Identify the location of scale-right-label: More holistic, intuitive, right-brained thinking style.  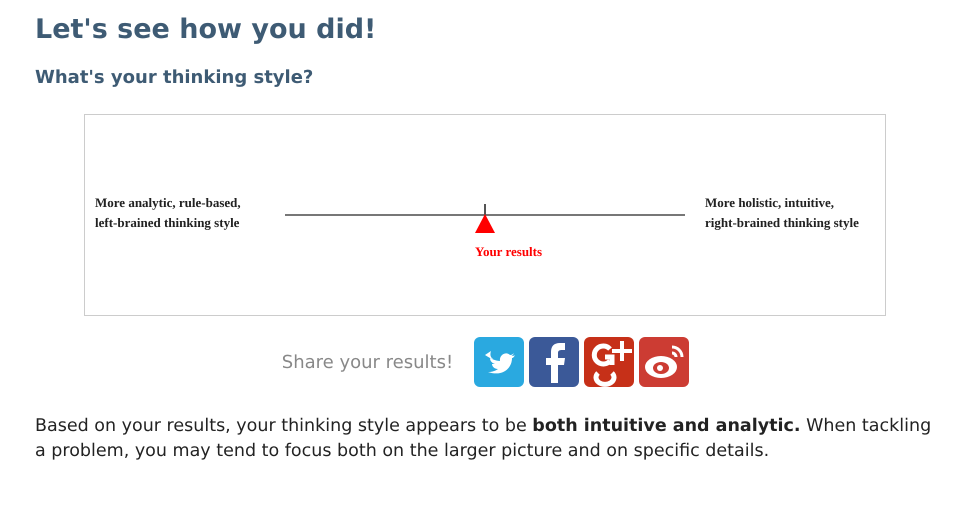
(781, 213).